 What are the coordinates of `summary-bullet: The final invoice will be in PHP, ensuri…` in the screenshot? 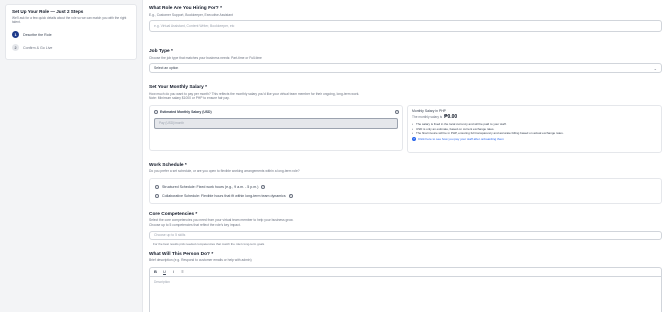 It's located at (534, 133).